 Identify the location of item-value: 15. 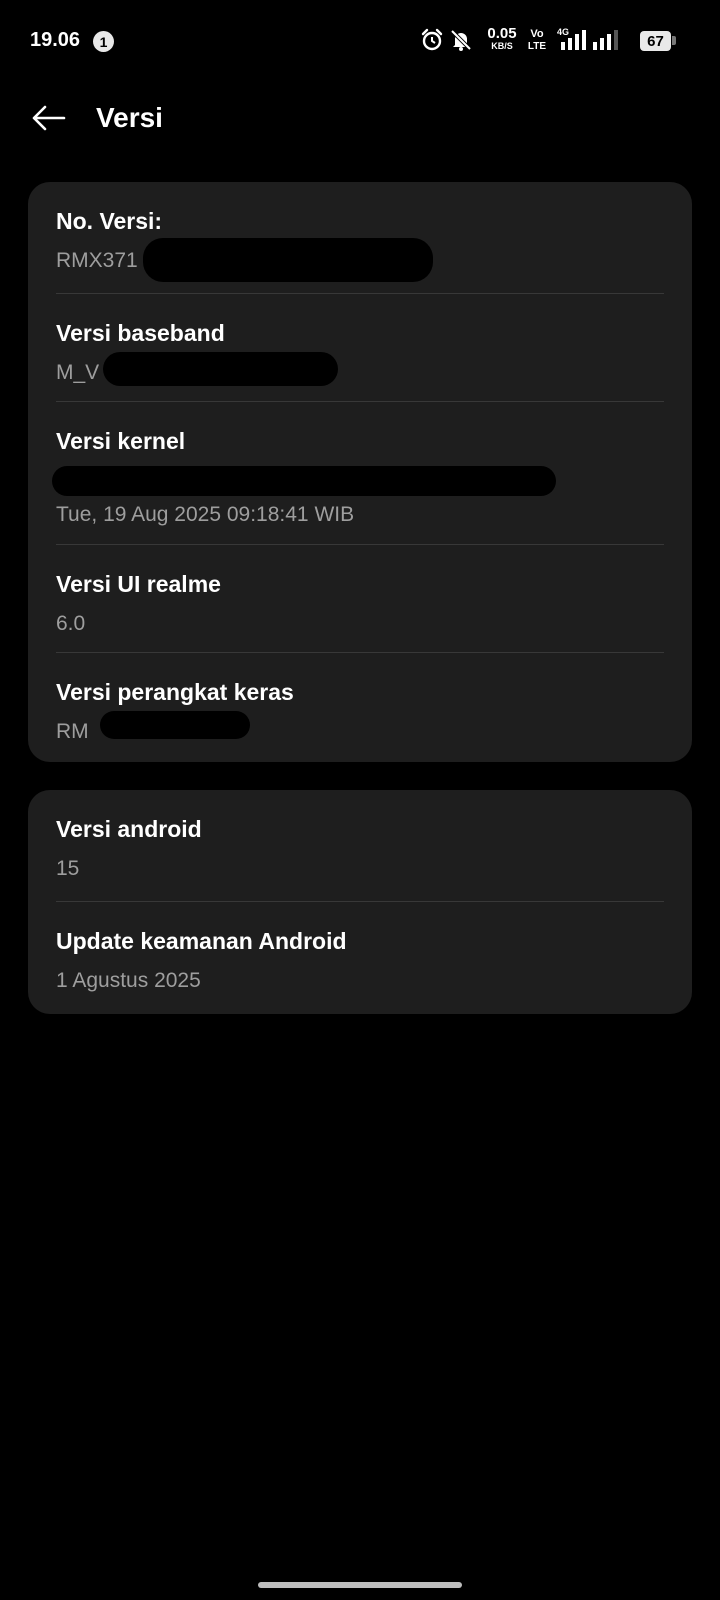
(68, 868).